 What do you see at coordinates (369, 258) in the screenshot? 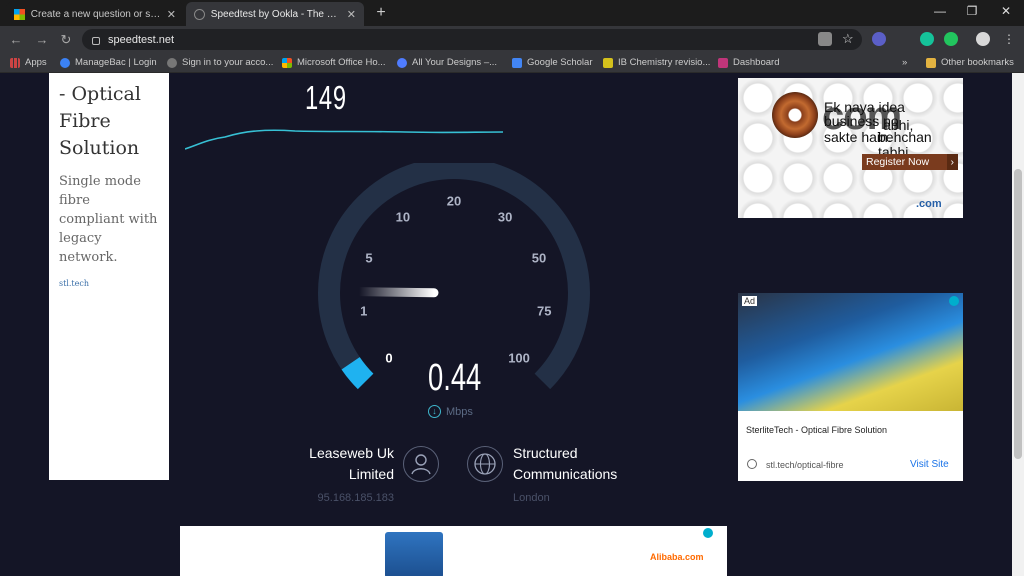
I see `gauge-tick-label: 5` at bounding box center [369, 258].